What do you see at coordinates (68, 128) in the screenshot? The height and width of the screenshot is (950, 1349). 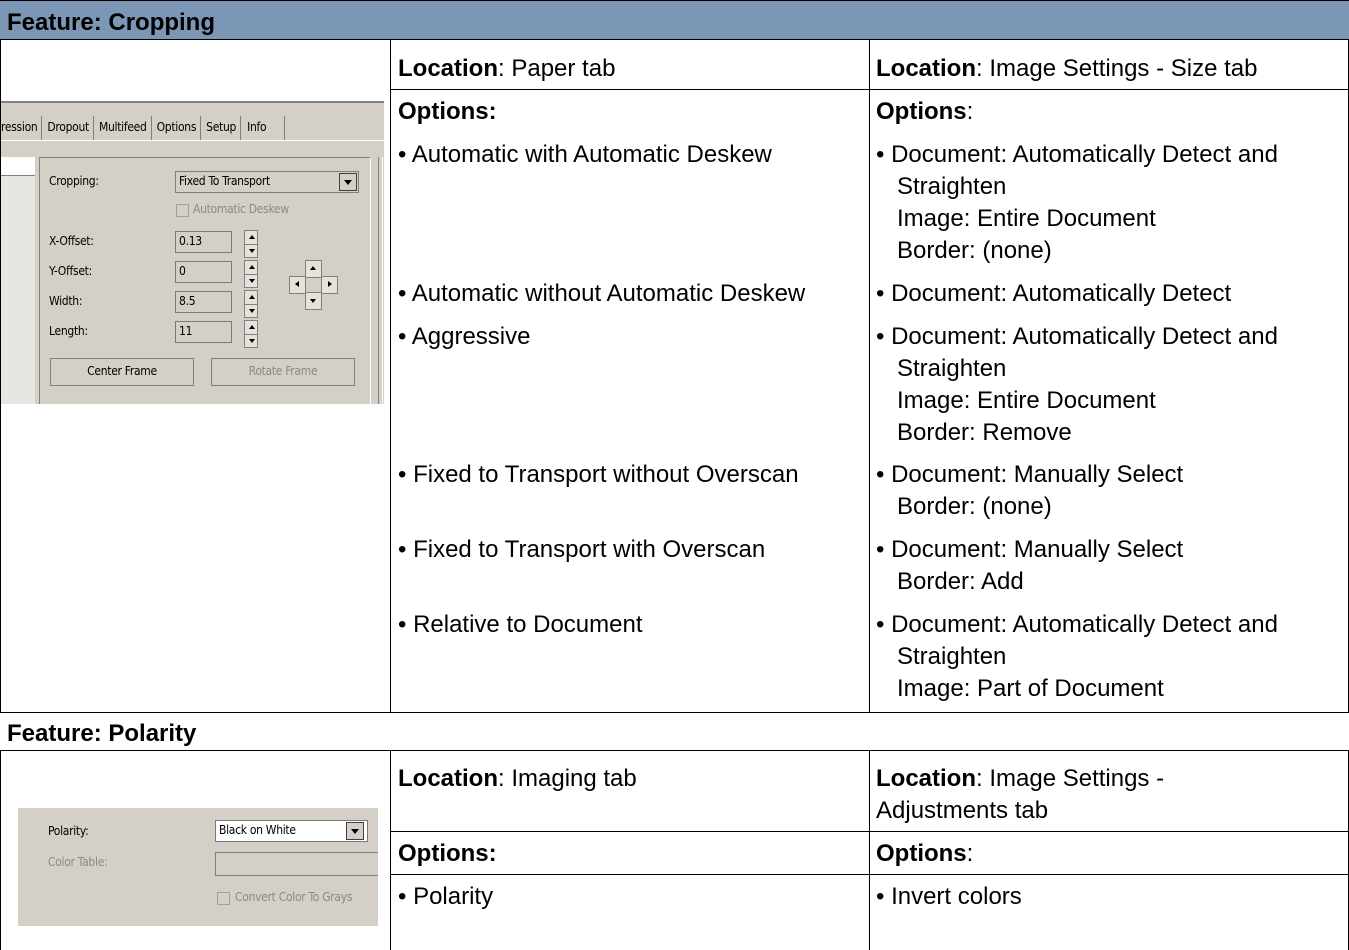 I see `tab-dropout: Dropout` at bounding box center [68, 128].